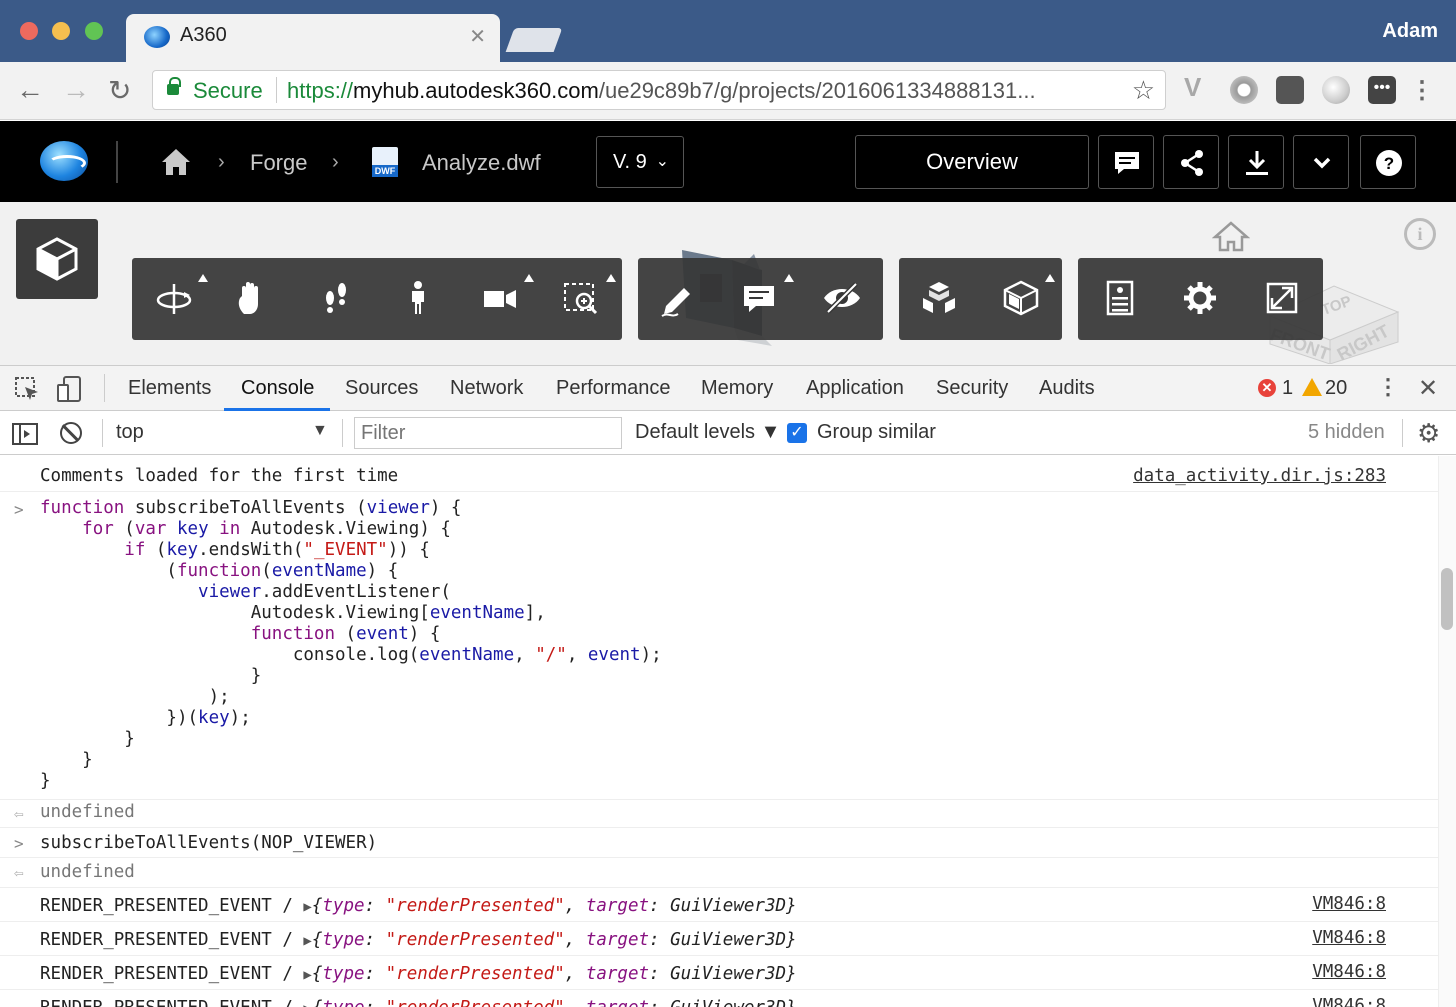 Image resolution: width=1456 pixels, height=1007 pixels. What do you see at coordinates (1447, 599) in the screenshot?
I see `scrollbar-thumb` at bounding box center [1447, 599].